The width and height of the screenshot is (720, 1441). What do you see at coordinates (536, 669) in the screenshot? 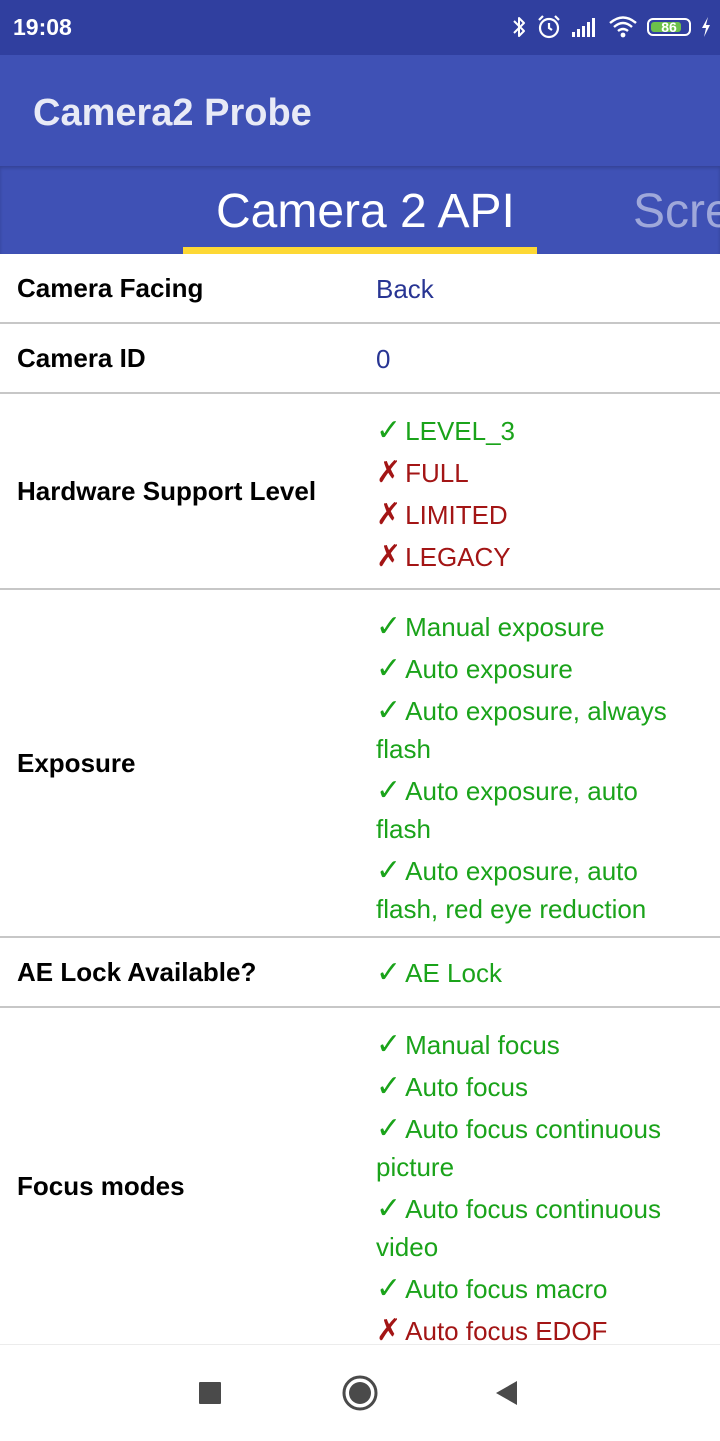
I see `list-item: ✓ Auto exposure` at bounding box center [536, 669].